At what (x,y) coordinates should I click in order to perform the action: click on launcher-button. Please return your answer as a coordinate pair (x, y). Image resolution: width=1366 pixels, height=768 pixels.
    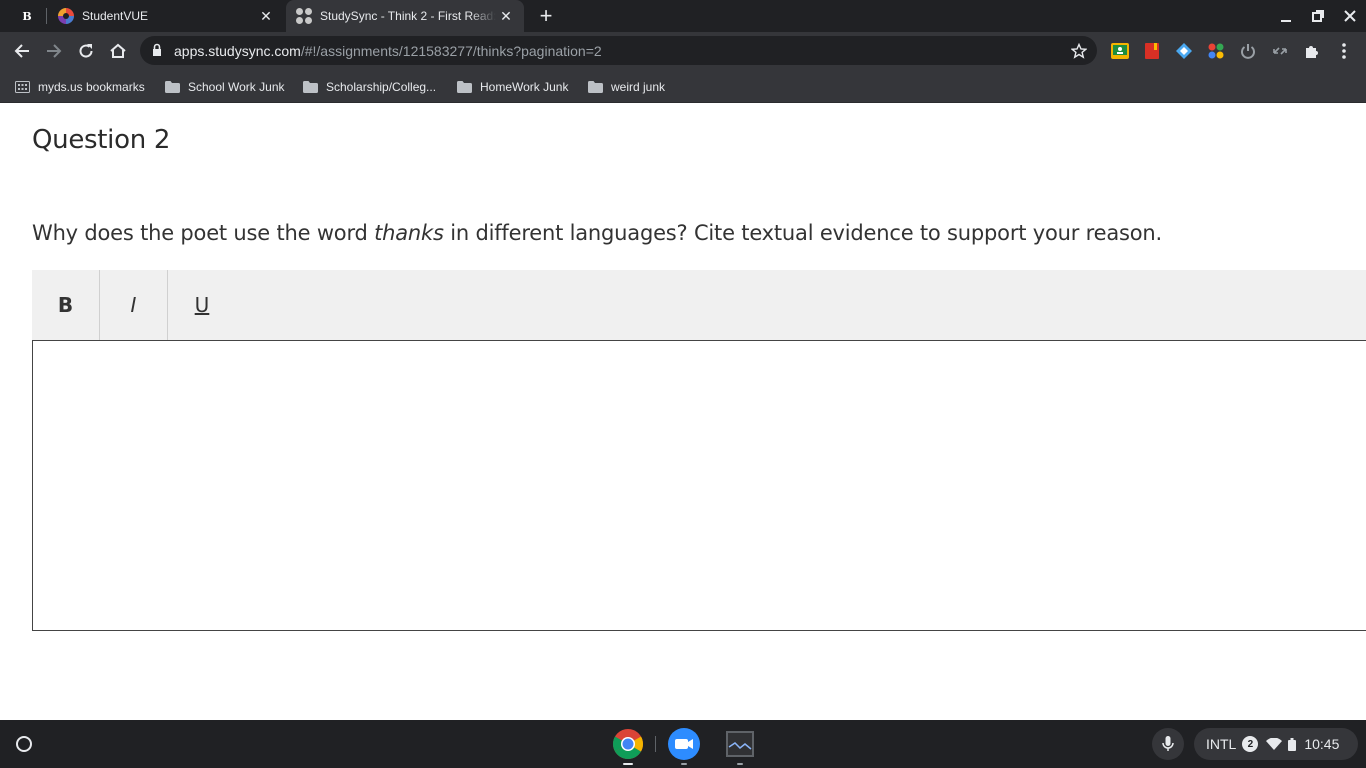
    Looking at the image, I should click on (24, 744).